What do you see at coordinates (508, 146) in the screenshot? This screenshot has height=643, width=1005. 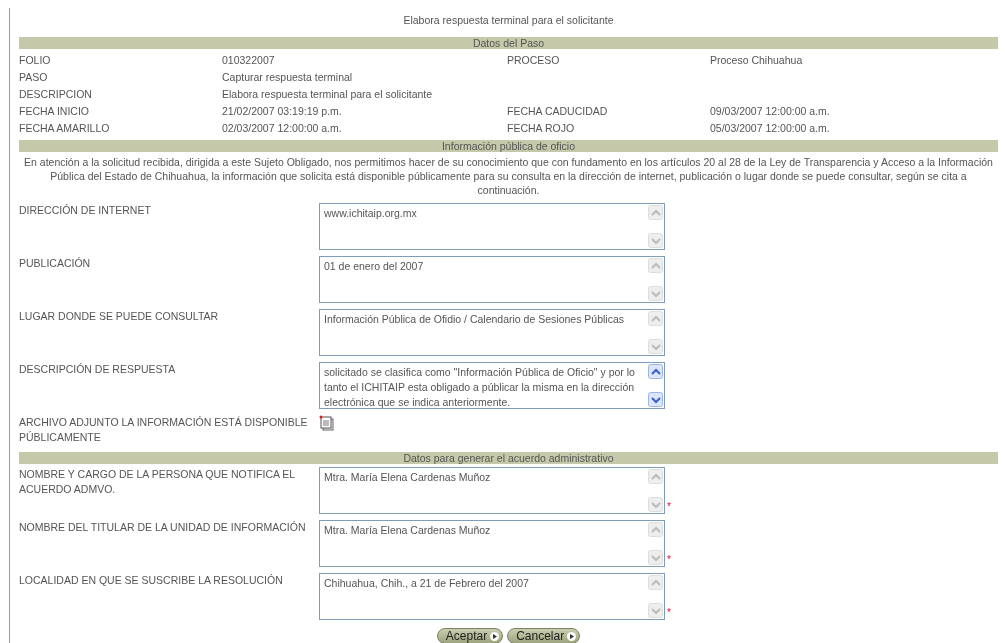 I see `section-header: Información pública de oficio` at bounding box center [508, 146].